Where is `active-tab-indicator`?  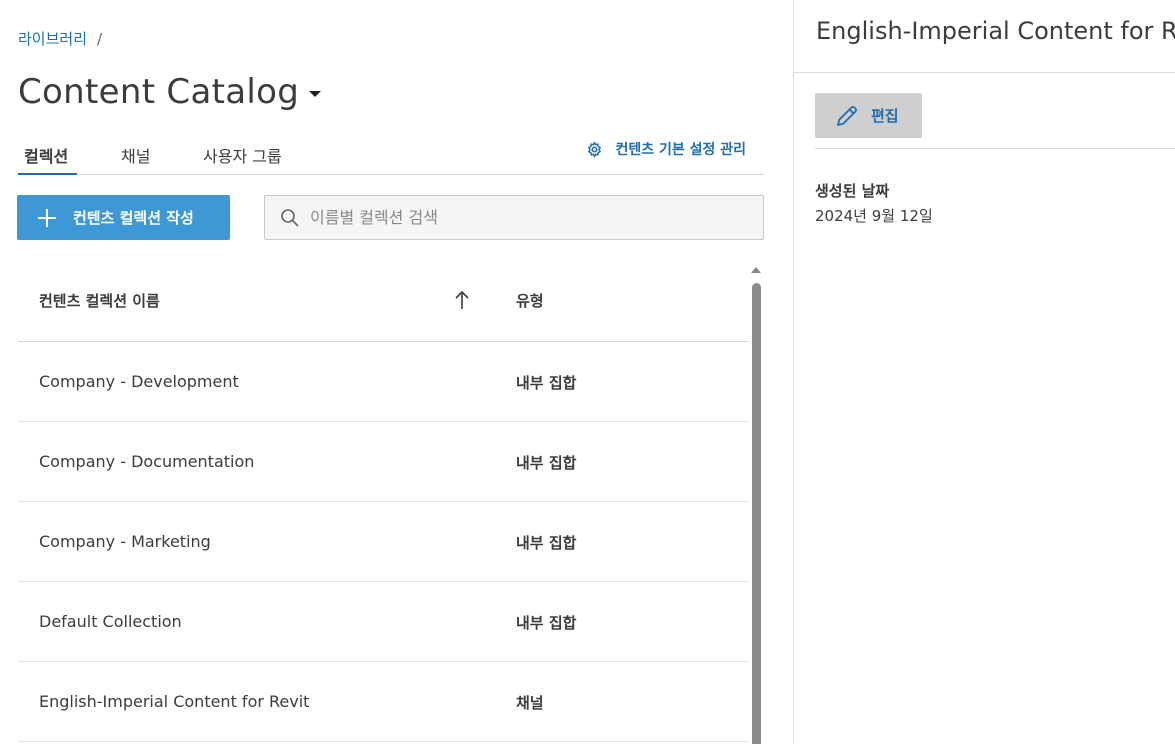 active-tab-indicator is located at coordinates (47, 174).